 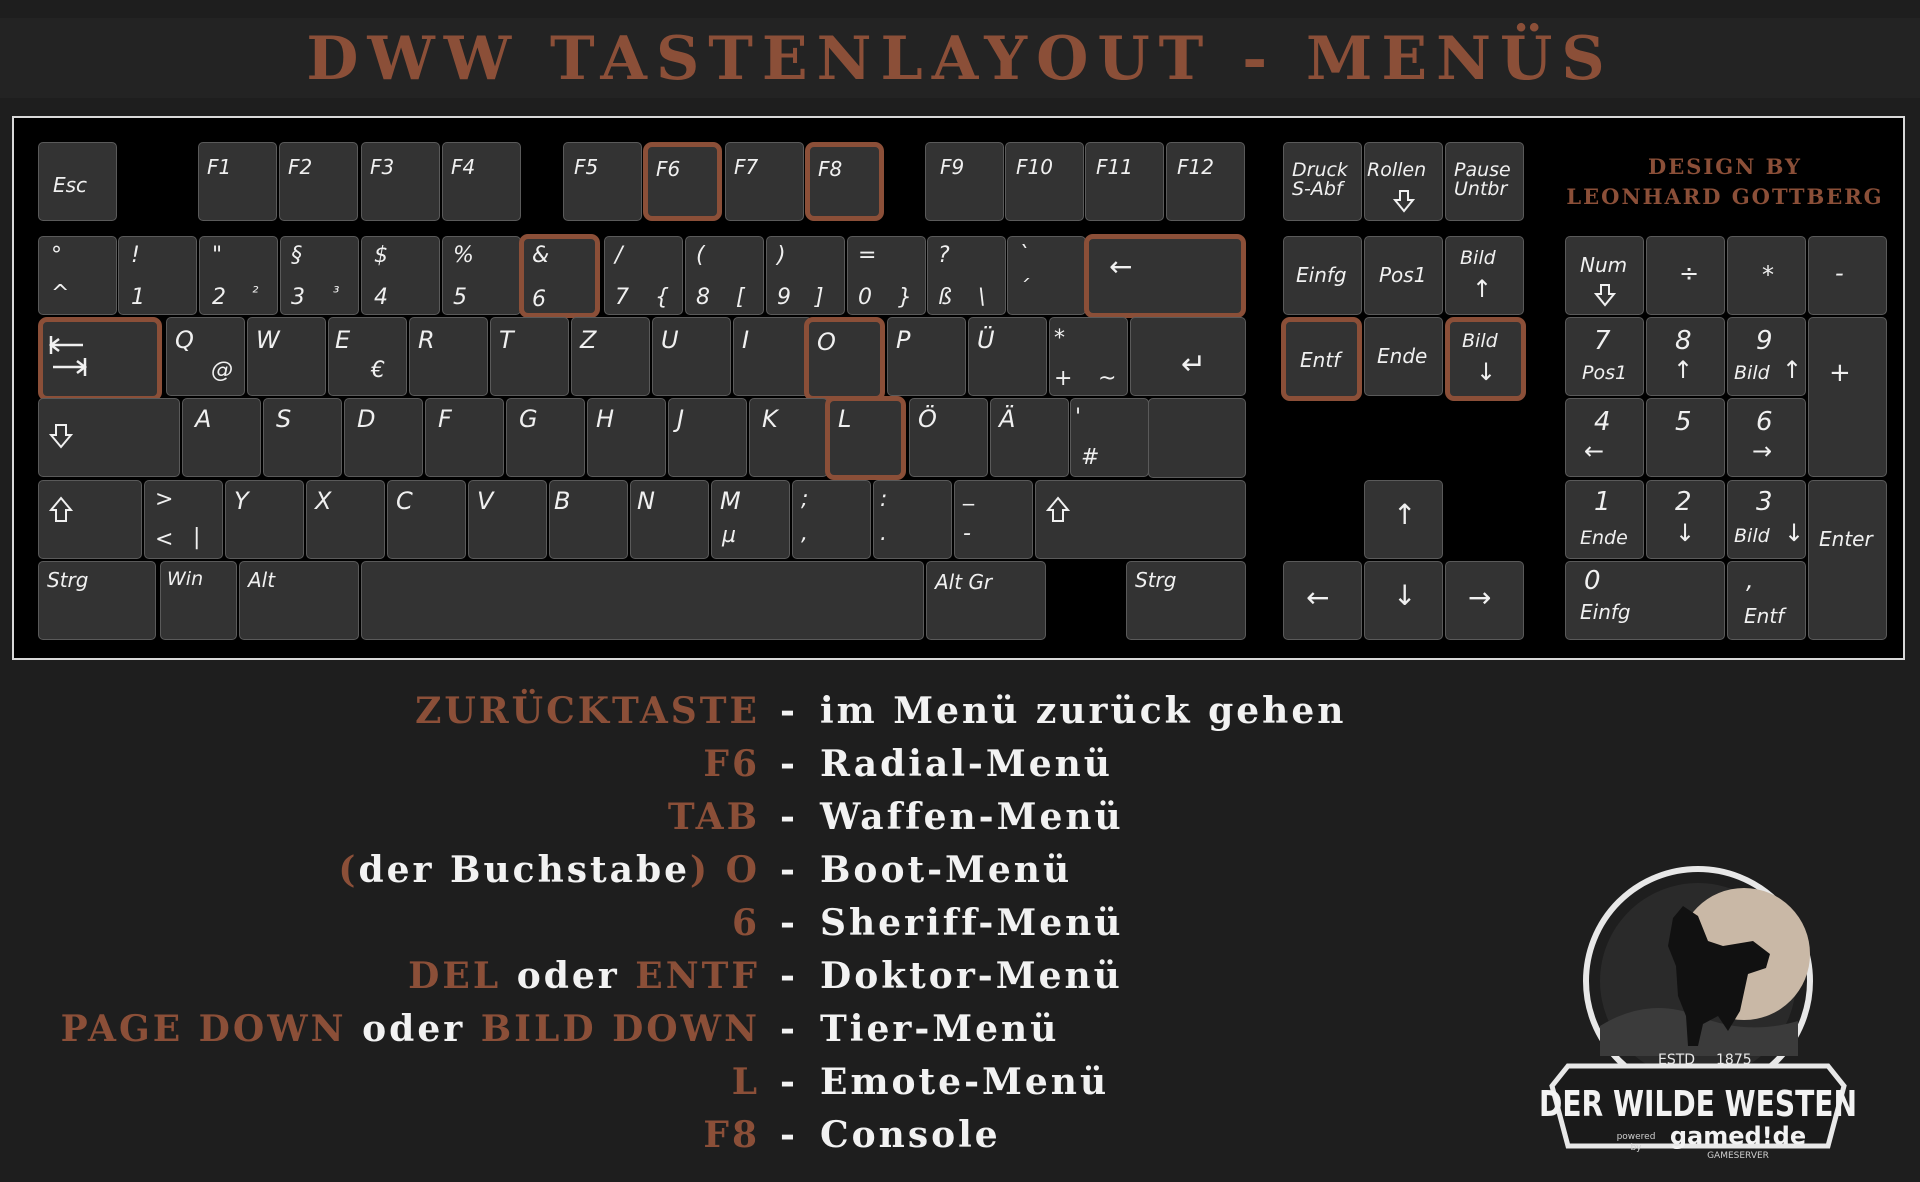 I want to click on key-np-minus: -, so click(x=1847, y=275).